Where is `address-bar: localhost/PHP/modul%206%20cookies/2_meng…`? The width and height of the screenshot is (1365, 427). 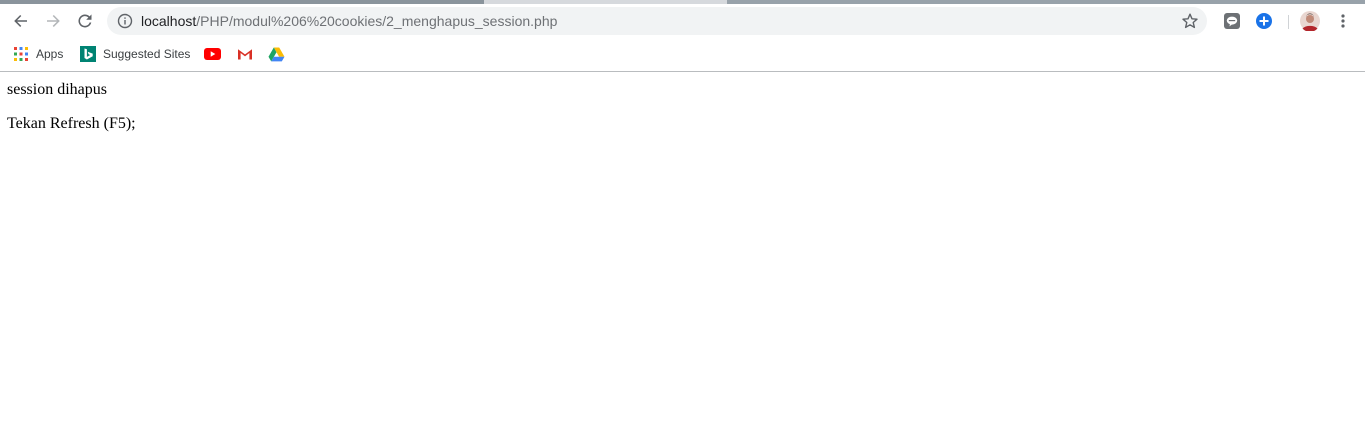 address-bar: localhost/PHP/modul%206%20cookies/2_meng… is located at coordinates (657, 21).